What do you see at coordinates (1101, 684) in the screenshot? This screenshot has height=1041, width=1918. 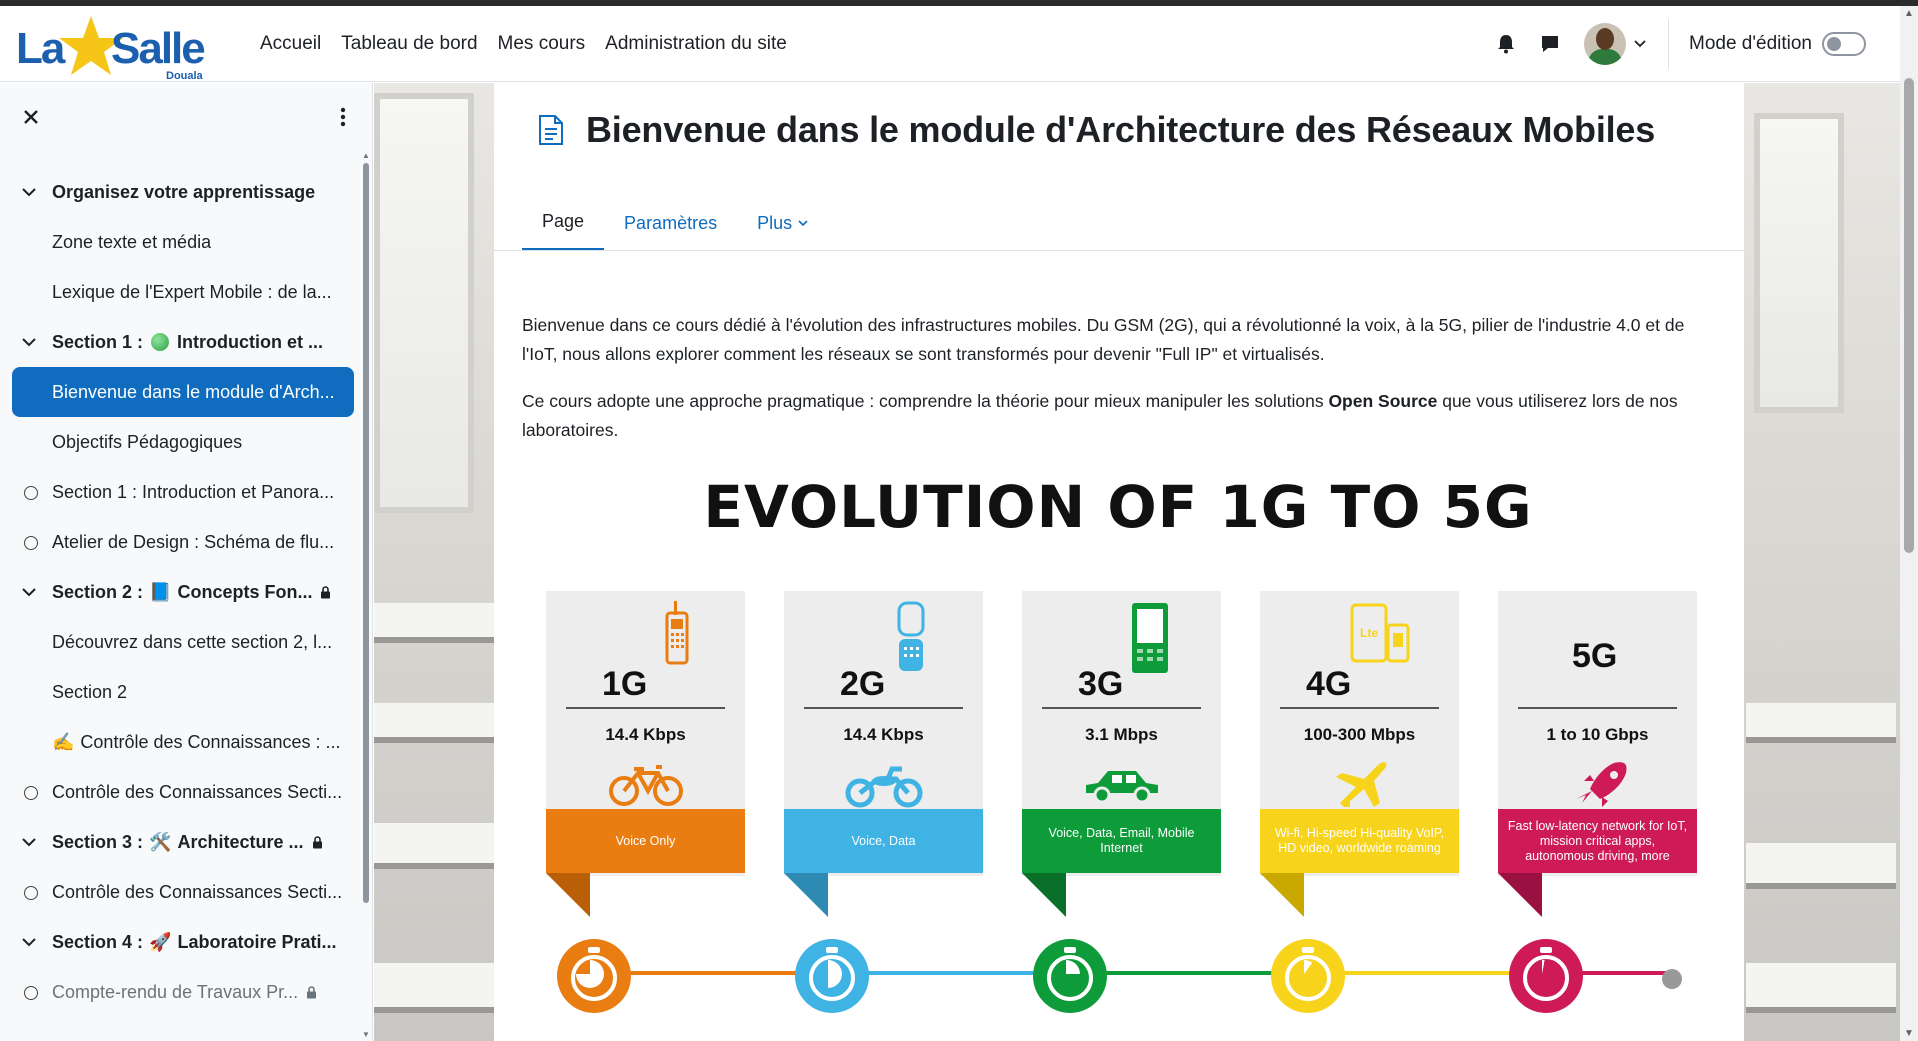 I see `generation-name: 3G` at bounding box center [1101, 684].